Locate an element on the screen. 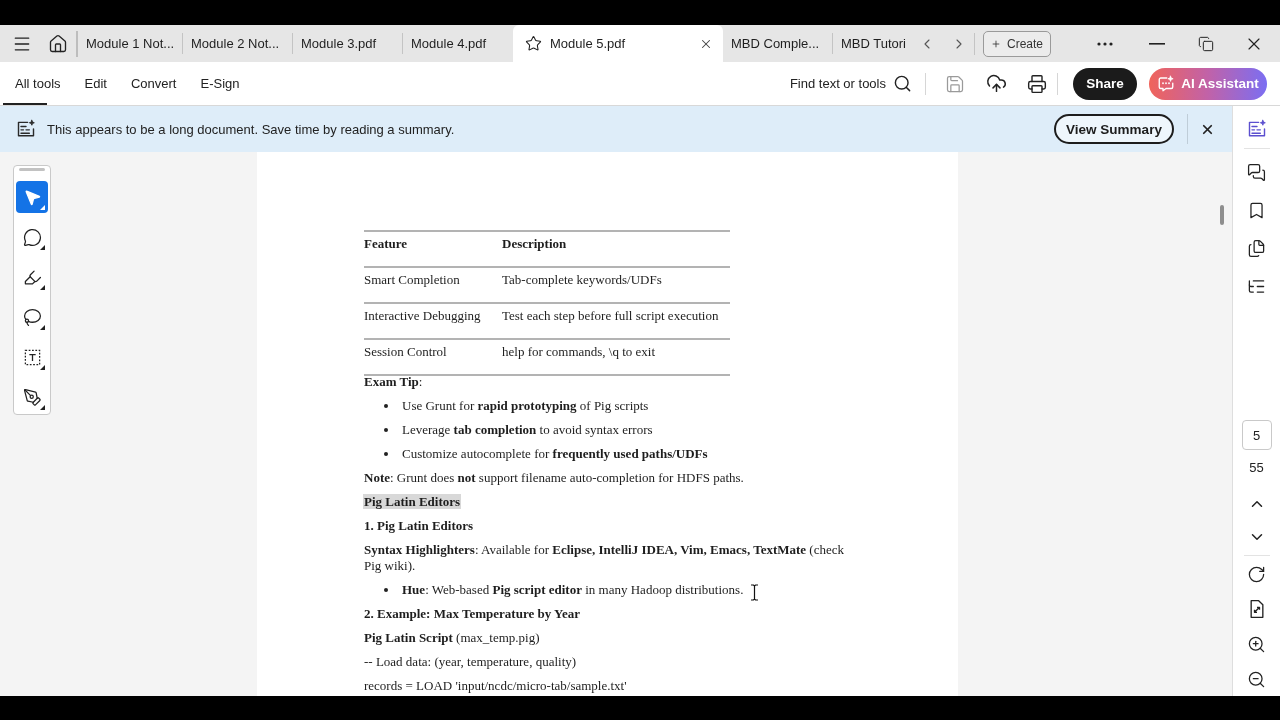 This screenshot has width=1280, height=720. paragraph: Exam Tip: is located at coordinates (394, 382).